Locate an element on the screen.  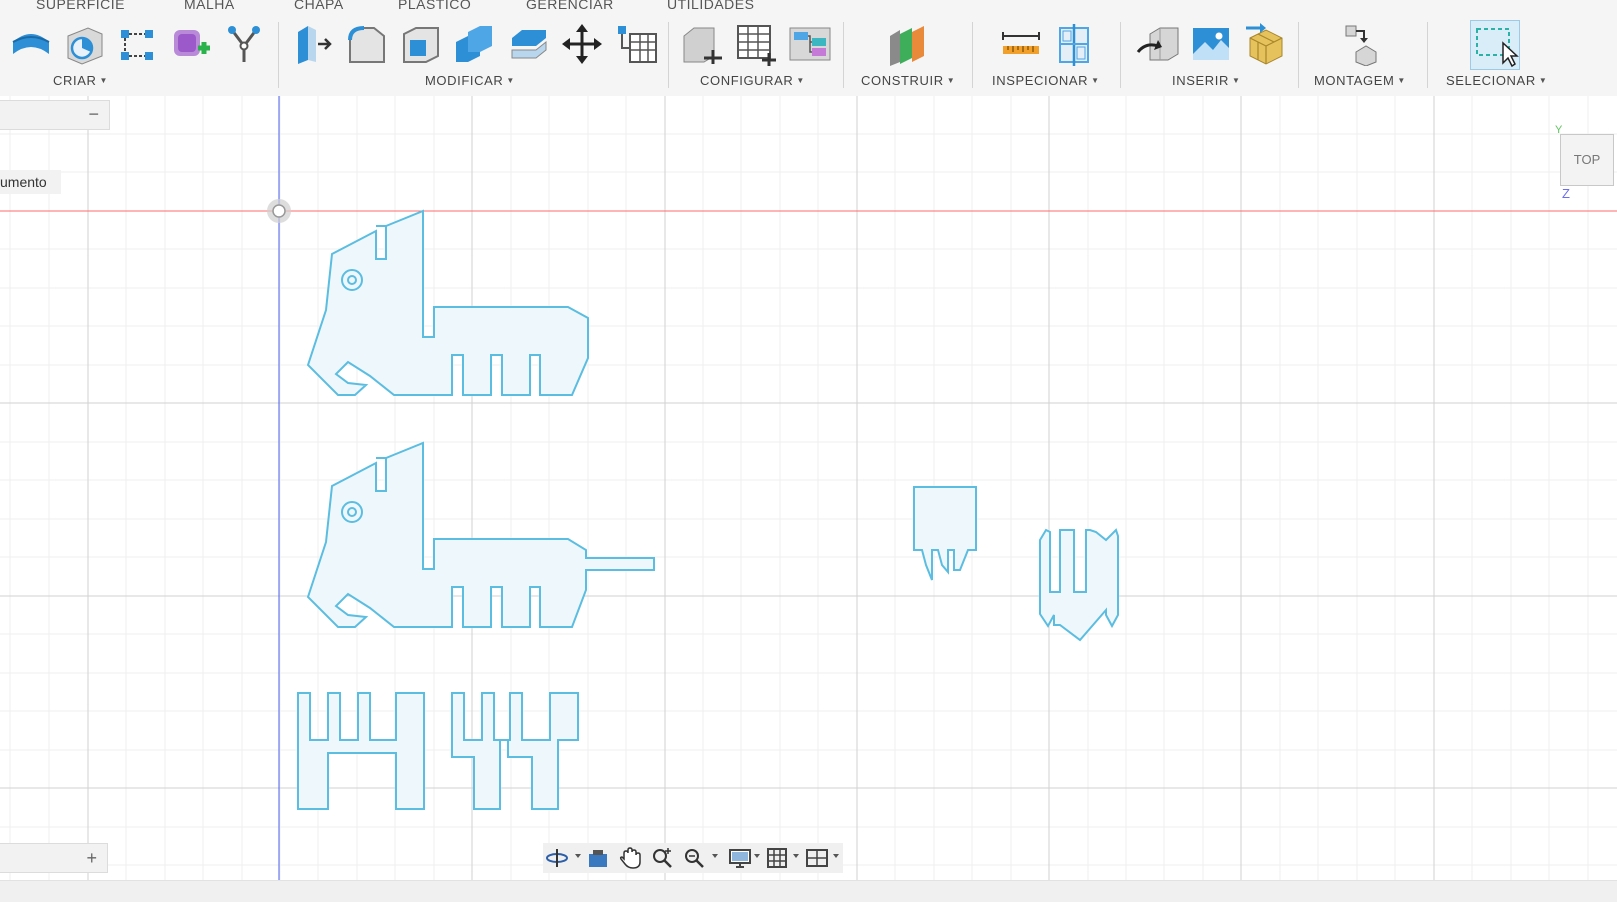
insert-canvas-icon is located at coordinates (1211, 45).